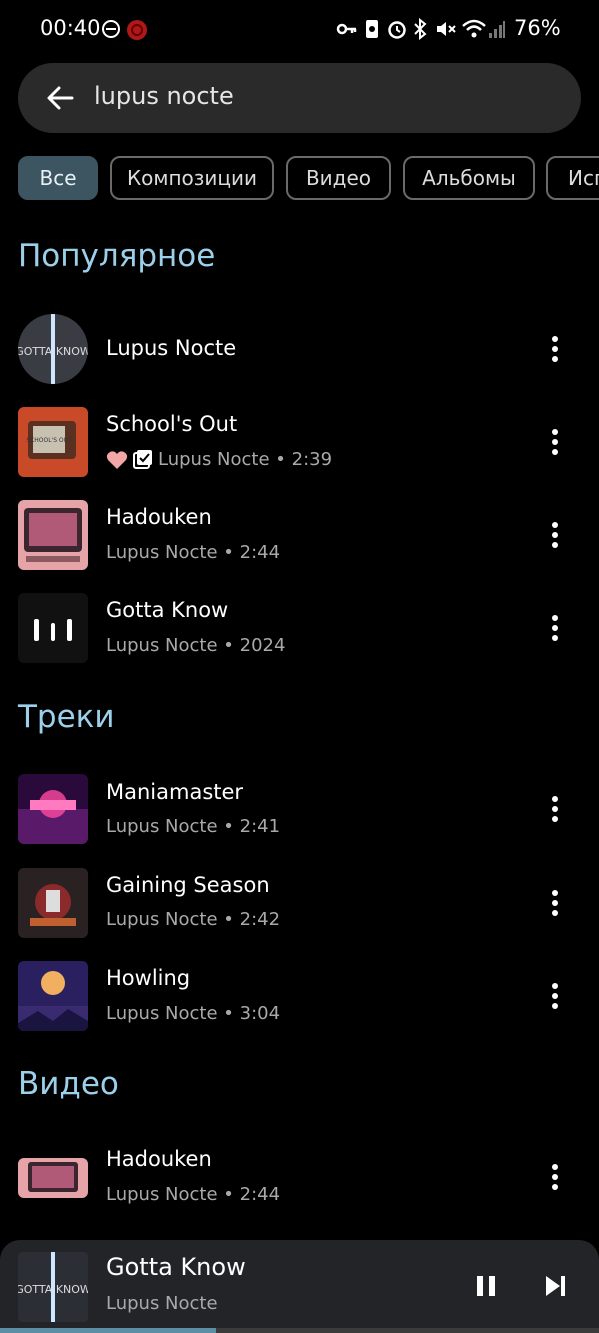 The height and width of the screenshot is (1333, 599). I want to click on list-item-title: Howling, so click(148, 978).